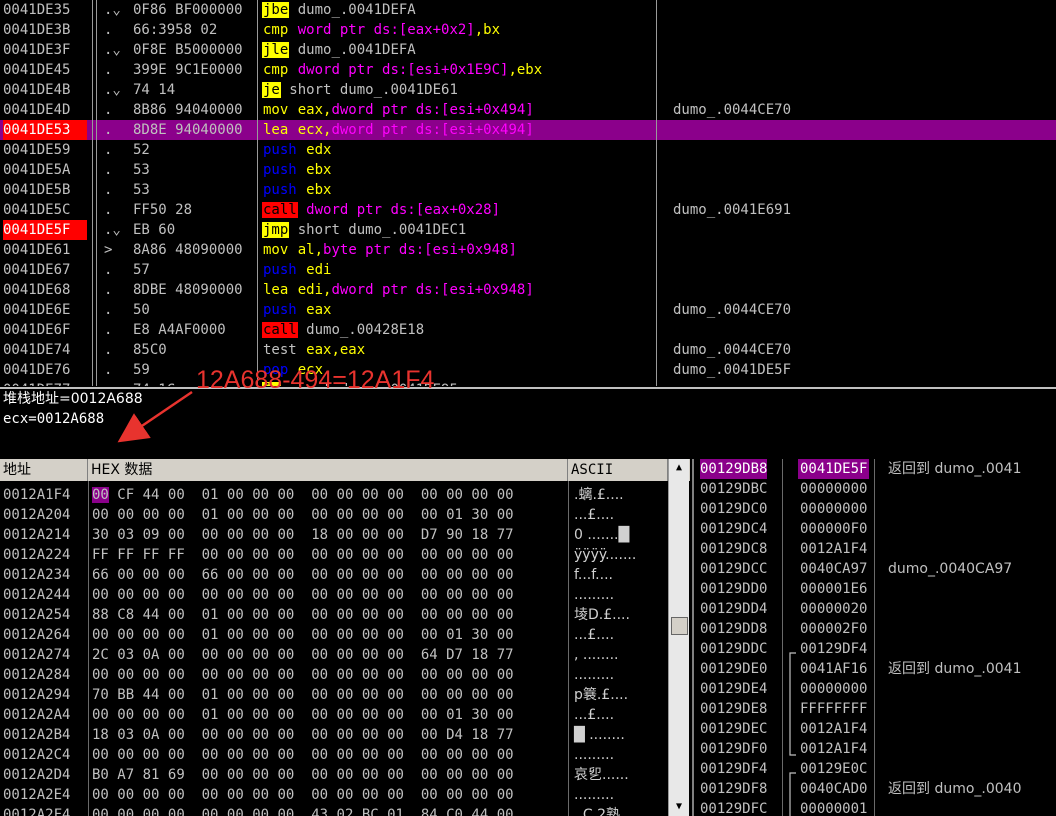 Image resolution: width=1056 pixels, height=816 pixels. What do you see at coordinates (45, 90) in the screenshot?
I see `instruction-address: 0041DE4B` at bounding box center [45, 90].